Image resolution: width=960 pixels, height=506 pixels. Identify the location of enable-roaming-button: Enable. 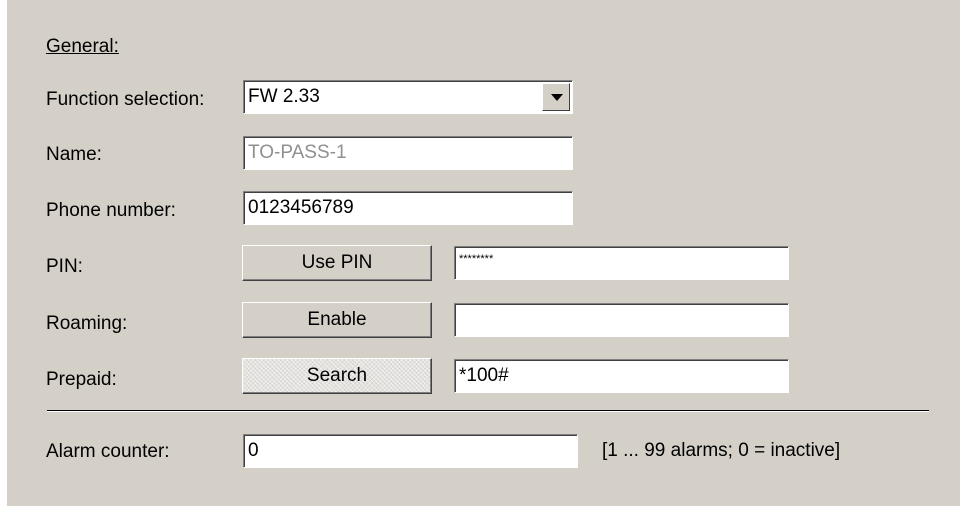
(337, 320).